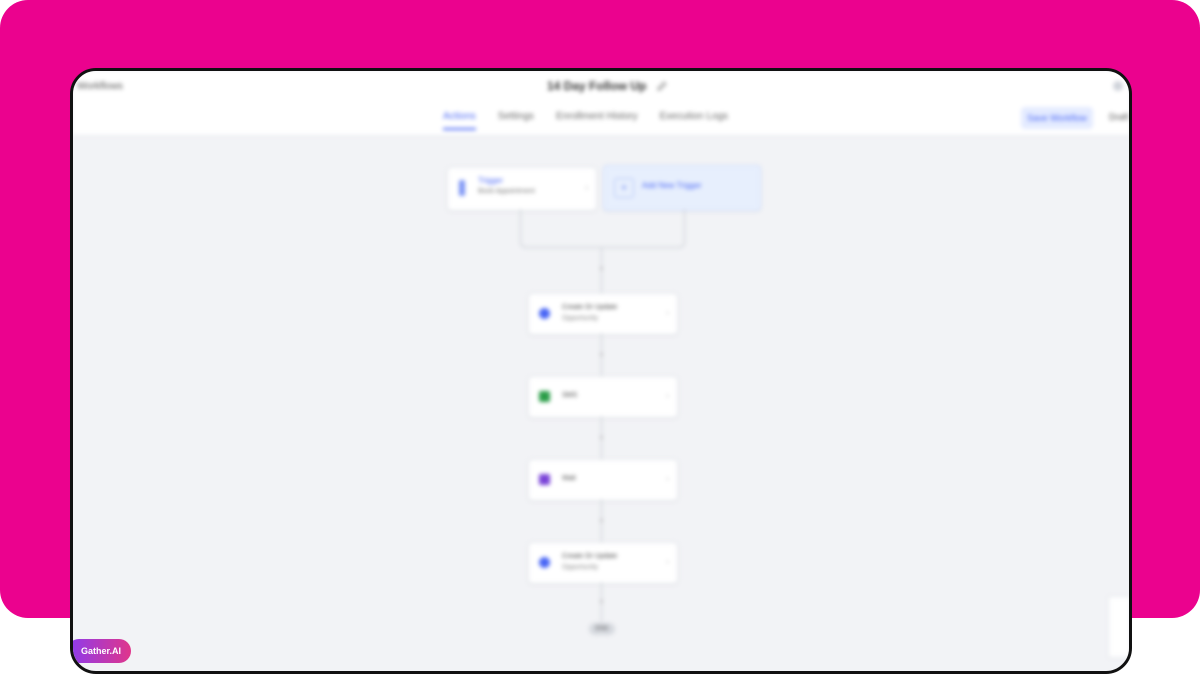 The width and height of the screenshot is (1200, 675). I want to click on back-to-workflows-link: Workflows, so click(100, 86).